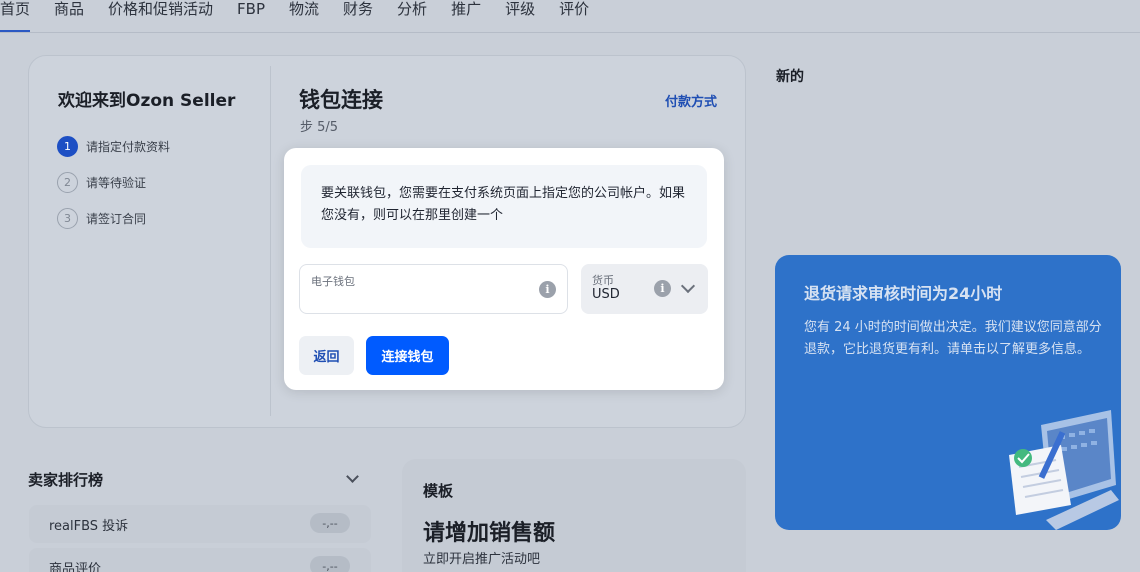 Image resolution: width=1140 pixels, height=572 pixels. Describe the element at coordinates (326, 355) in the screenshot. I see `back-button: 返回` at that location.